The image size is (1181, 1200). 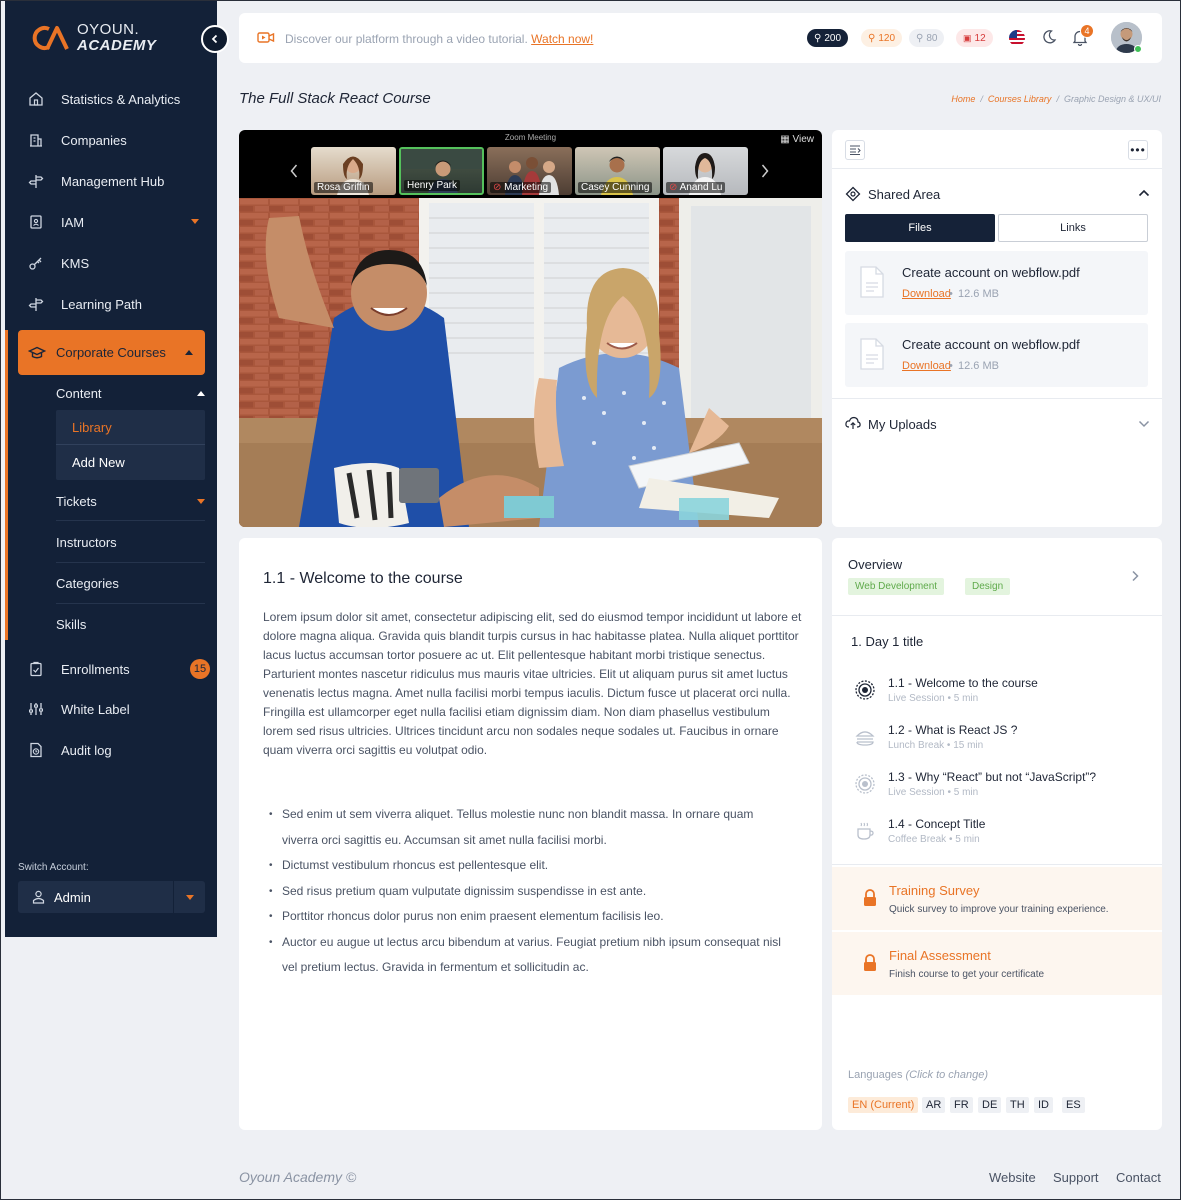 I want to click on sidebar-sub-instructors: Instructors, so click(x=130, y=542).